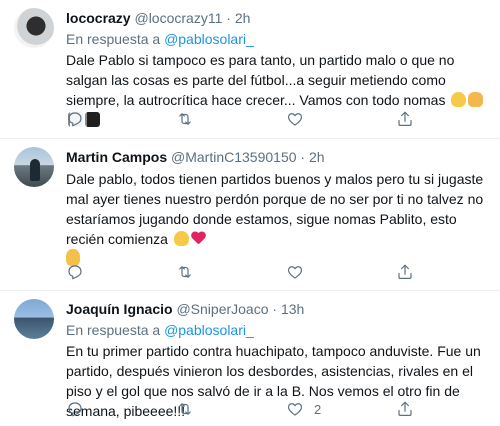 The width and height of the screenshot is (500, 426). I want to click on tweet-header: lococrazy @lococrazy11 · 2h, so click(158, 18).